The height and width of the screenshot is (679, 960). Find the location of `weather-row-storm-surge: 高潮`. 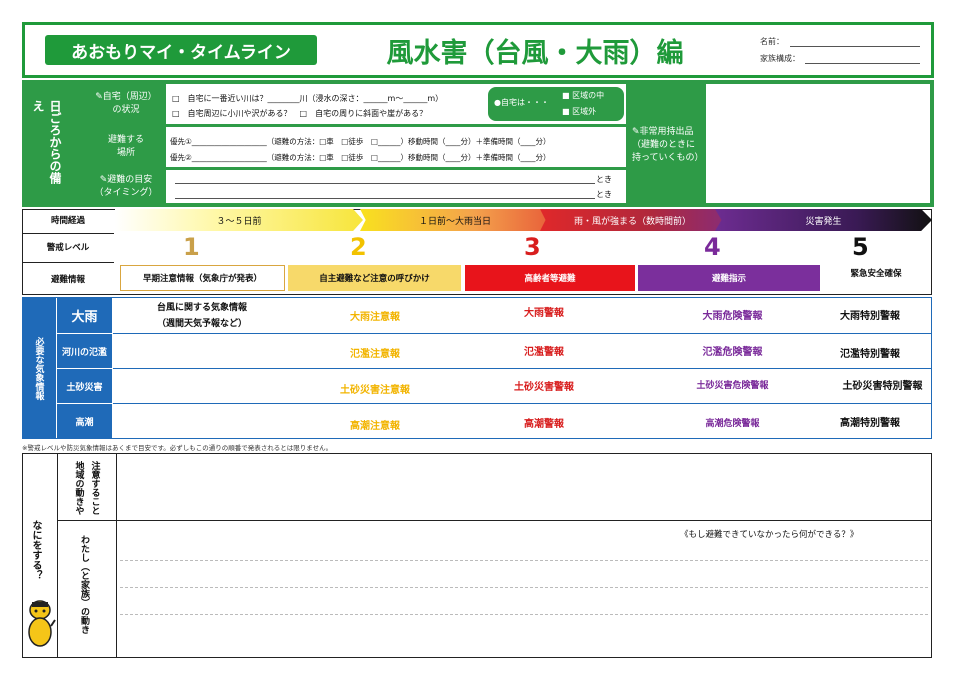

weather-row-storm-surge: 高潮 is located at coordinates (84, 421).